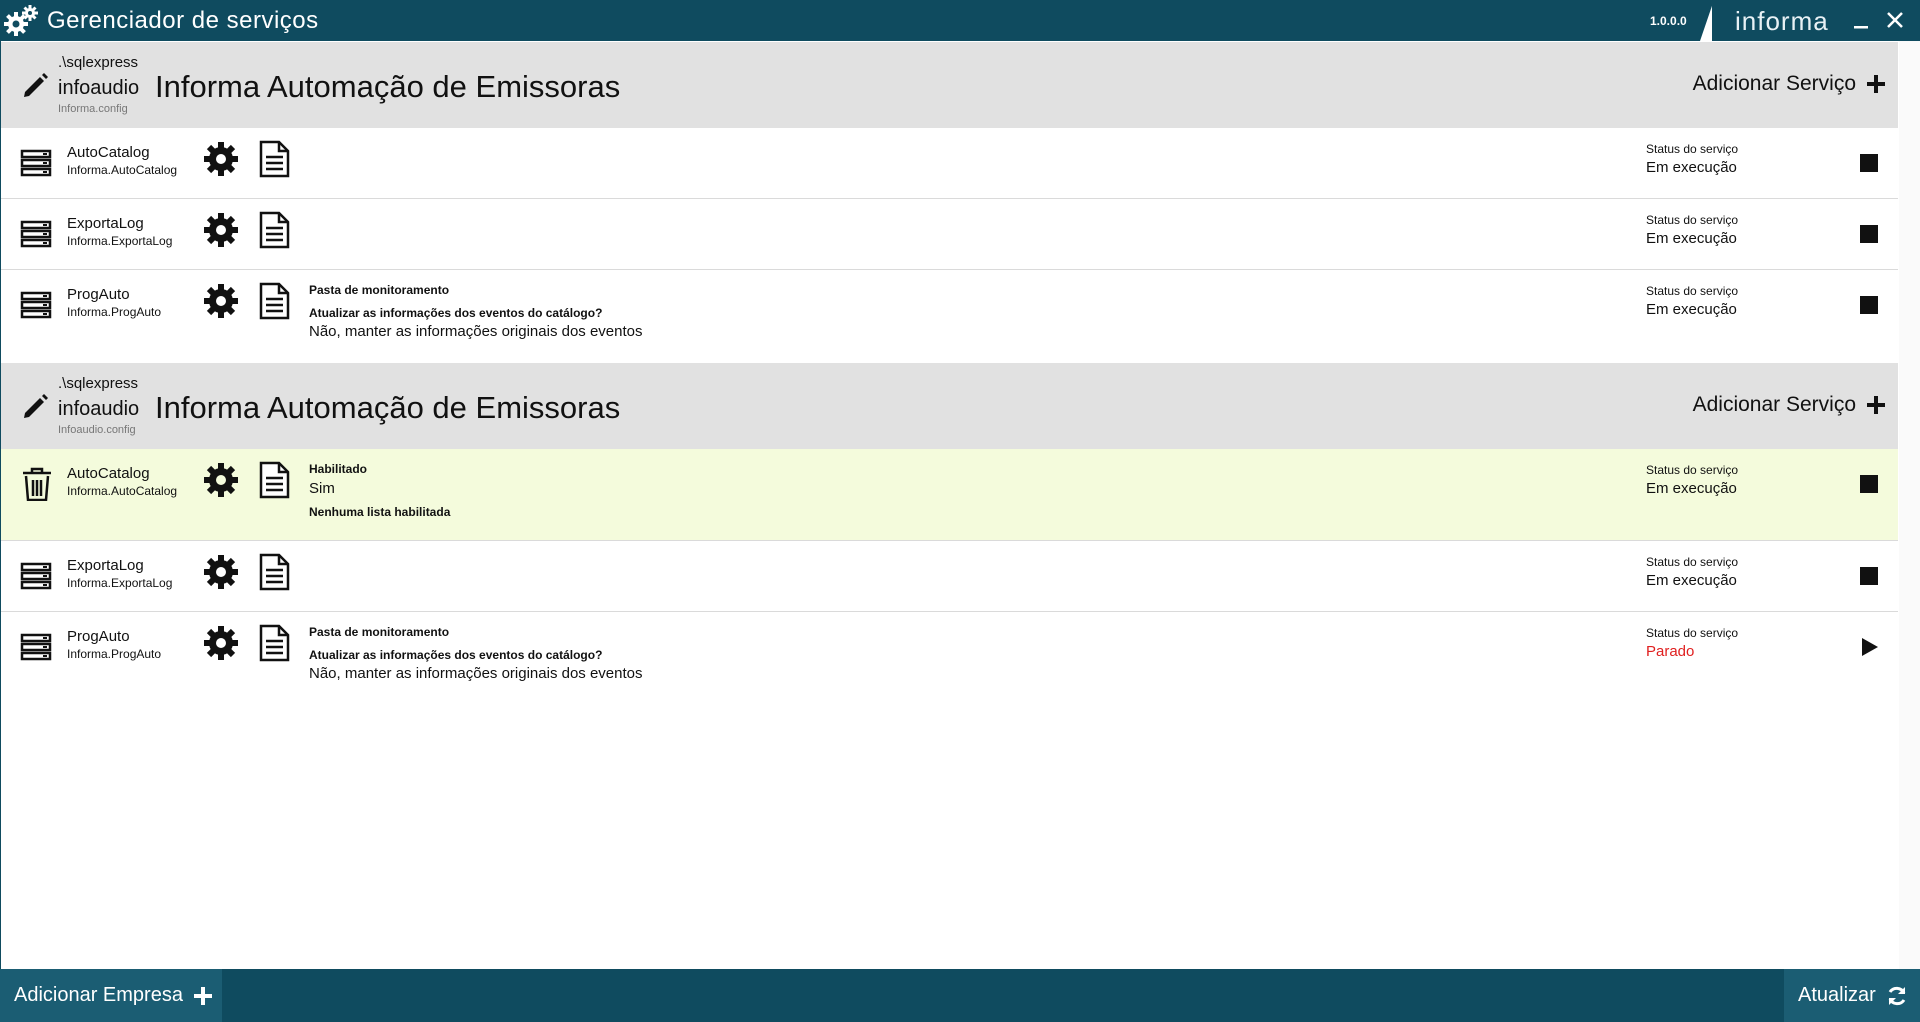 This screenshot has width=1920, height=1022. Describe the element at coordinates (93, 109) in the screenshot. I see `config-file: Informa.config` at that location.